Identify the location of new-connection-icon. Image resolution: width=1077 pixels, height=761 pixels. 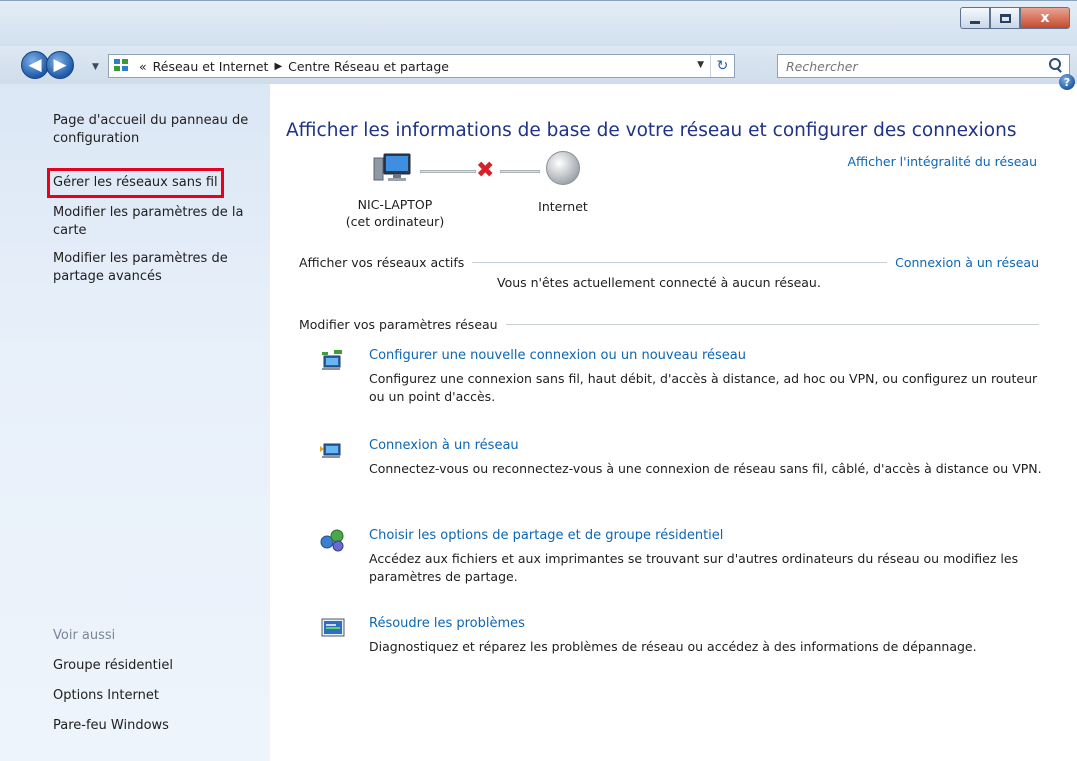
(332, 360).